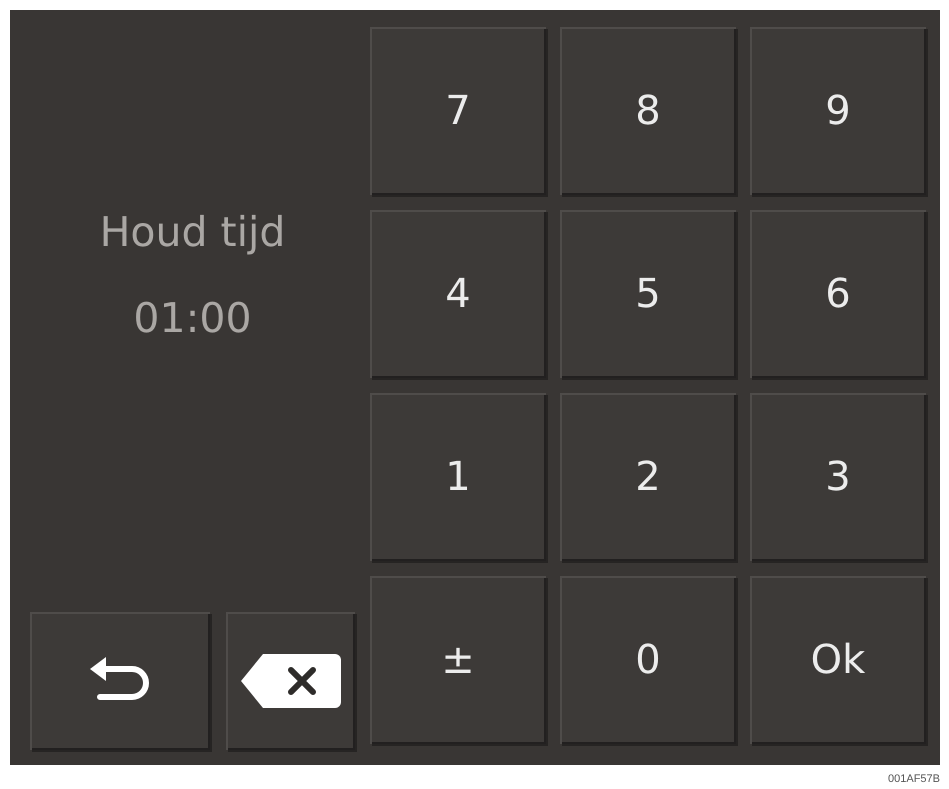  What do you see at coordinates (648, 660) in the screenshot?
I see `keypad-key: 0` at bounding box center [648, 660].